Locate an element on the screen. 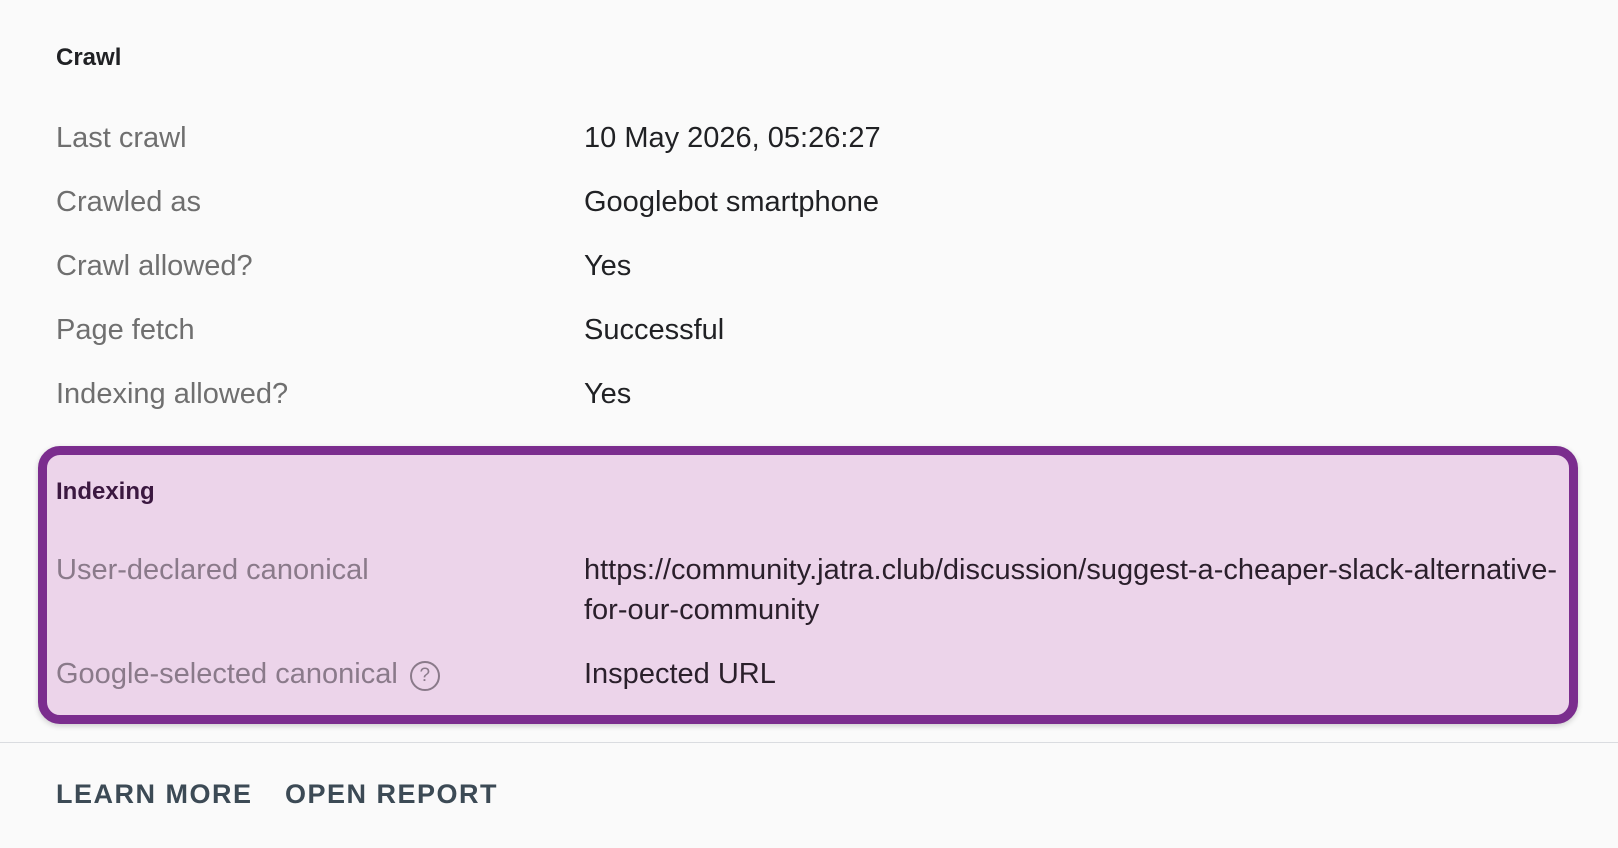 The height and width of the screenshot is (848, 1618). indexing-section-title: Indexing is located at coordinates (105, 491).